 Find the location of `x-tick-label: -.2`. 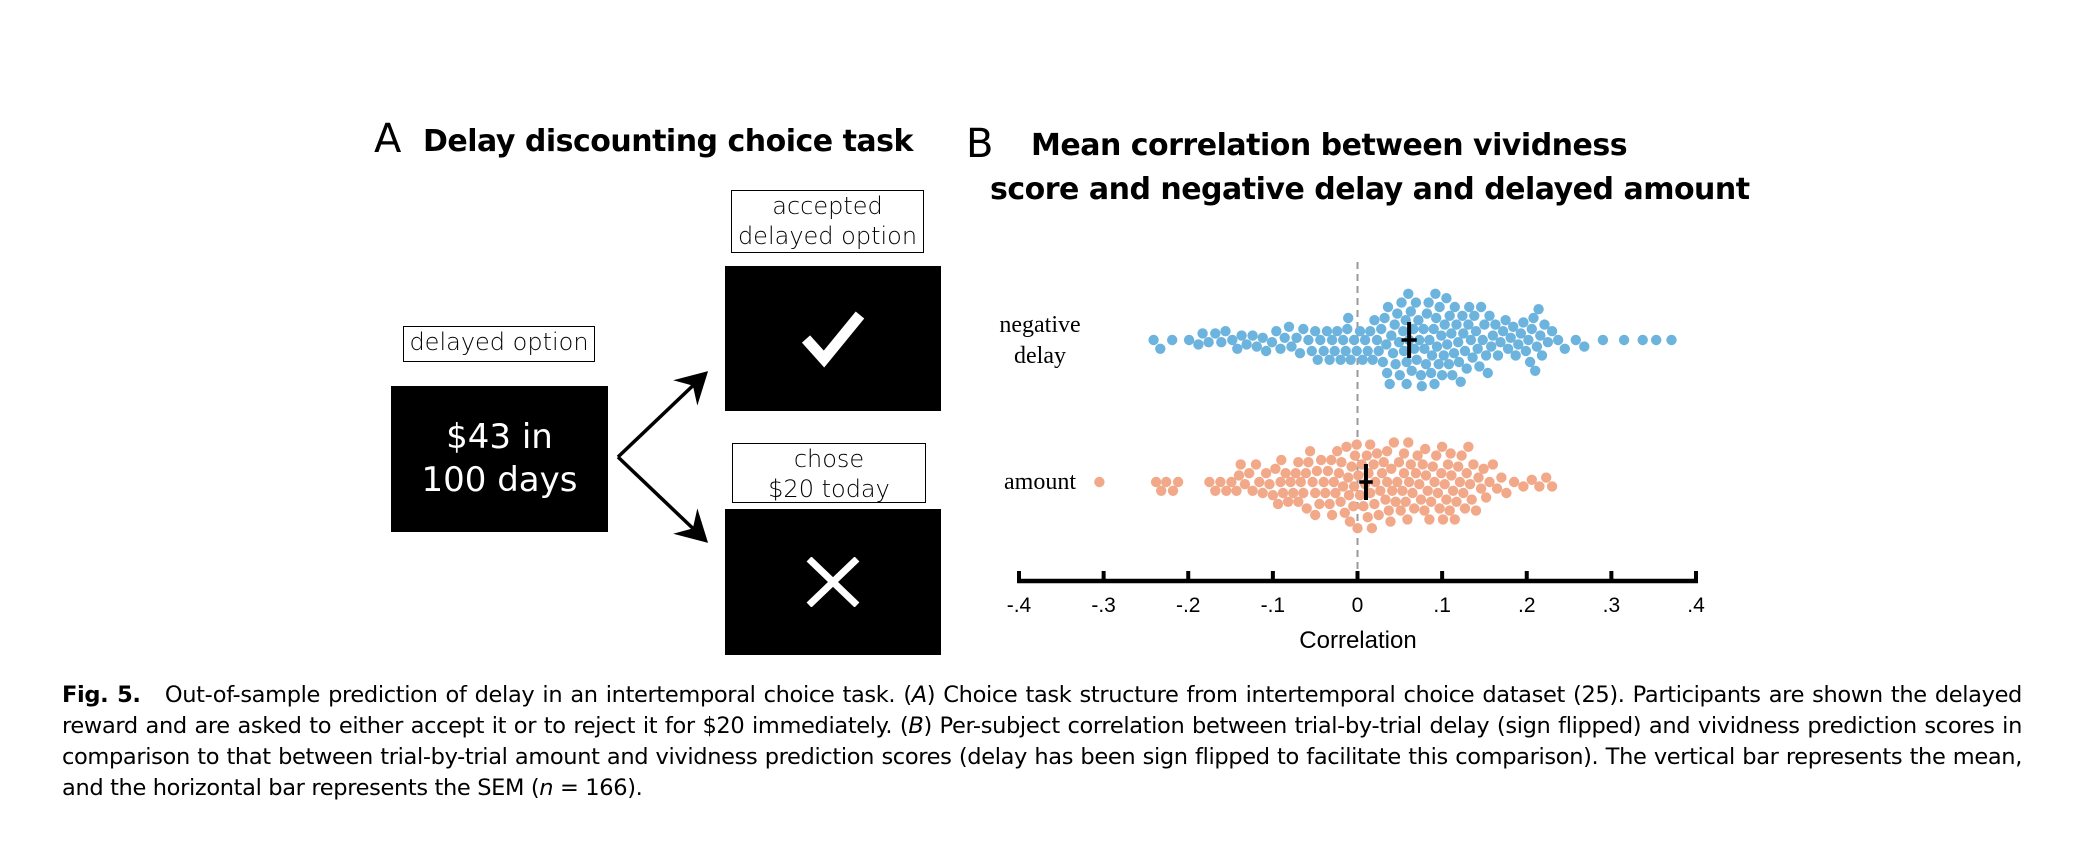

x-tick-label: -.2 is located at coordinates (1188, 605).